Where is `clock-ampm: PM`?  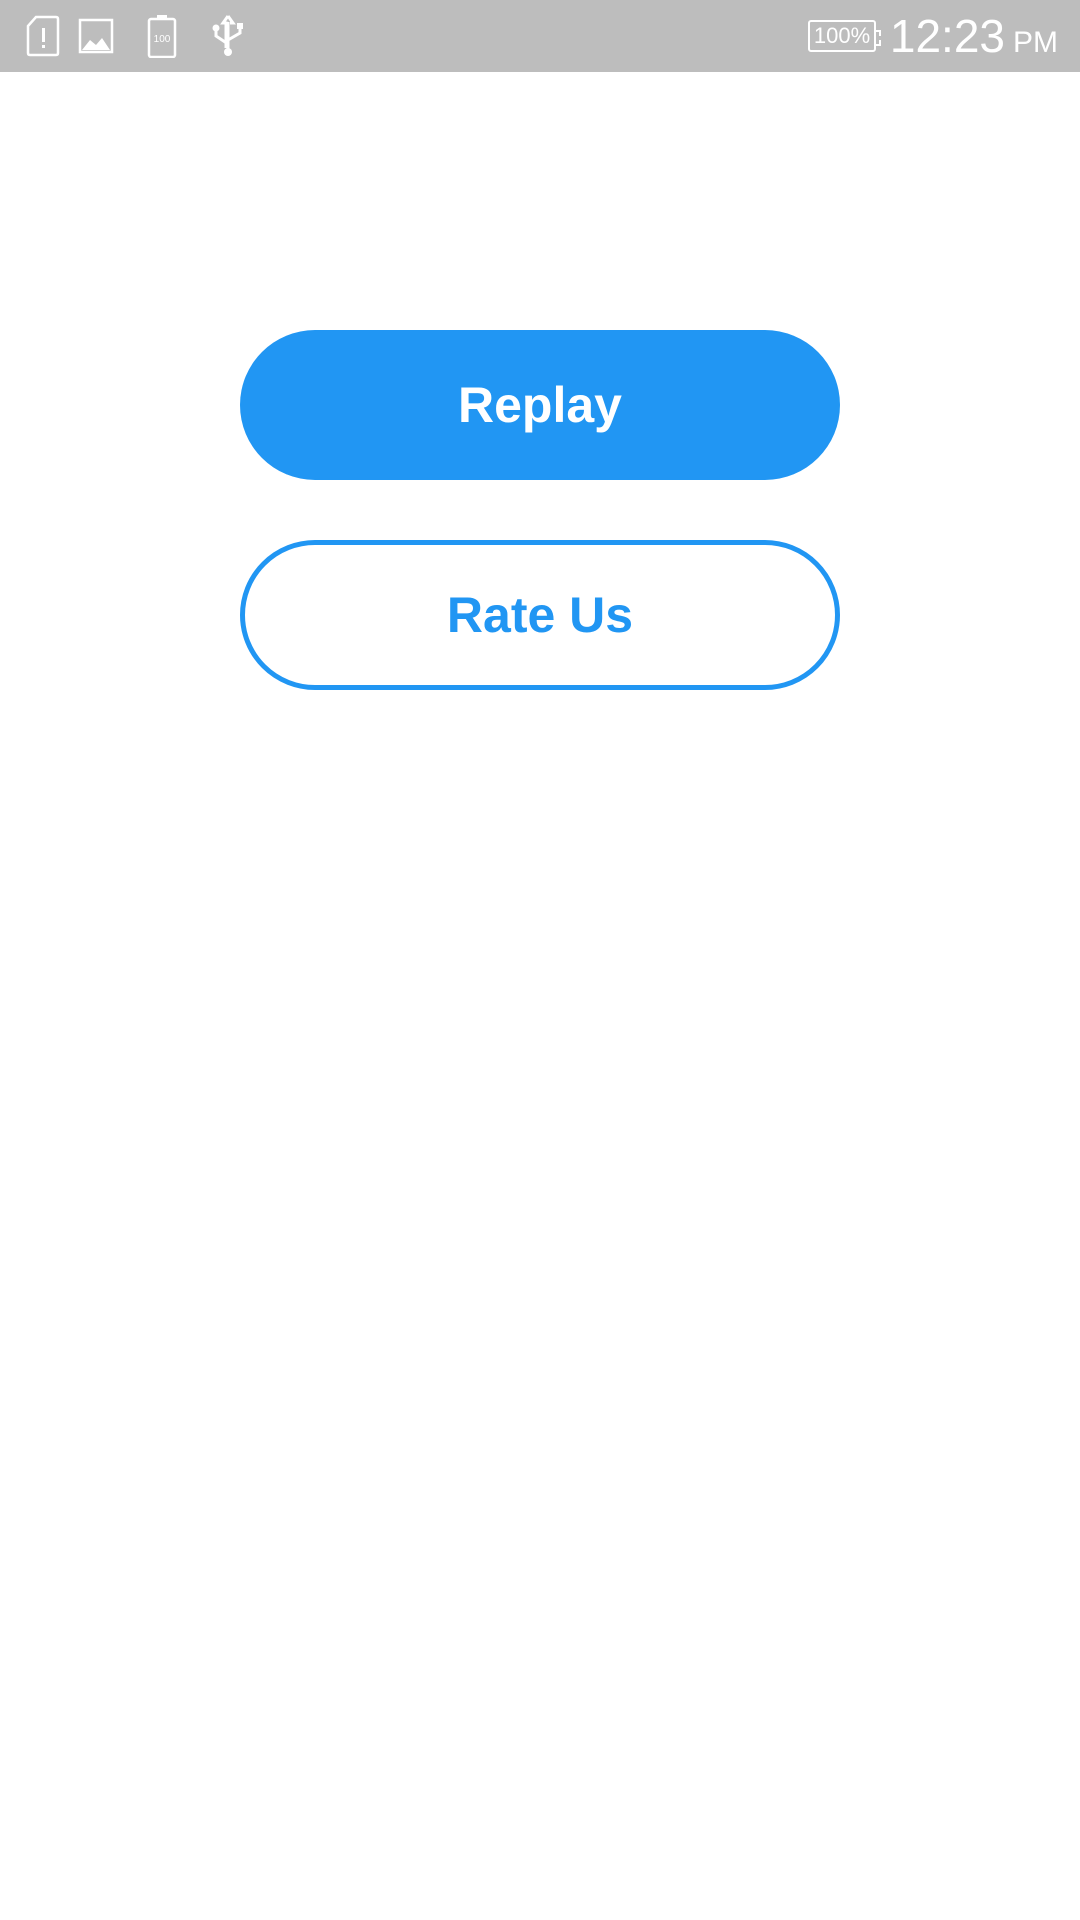
clock-ampm: PM is located at coordinates (1035, 42).